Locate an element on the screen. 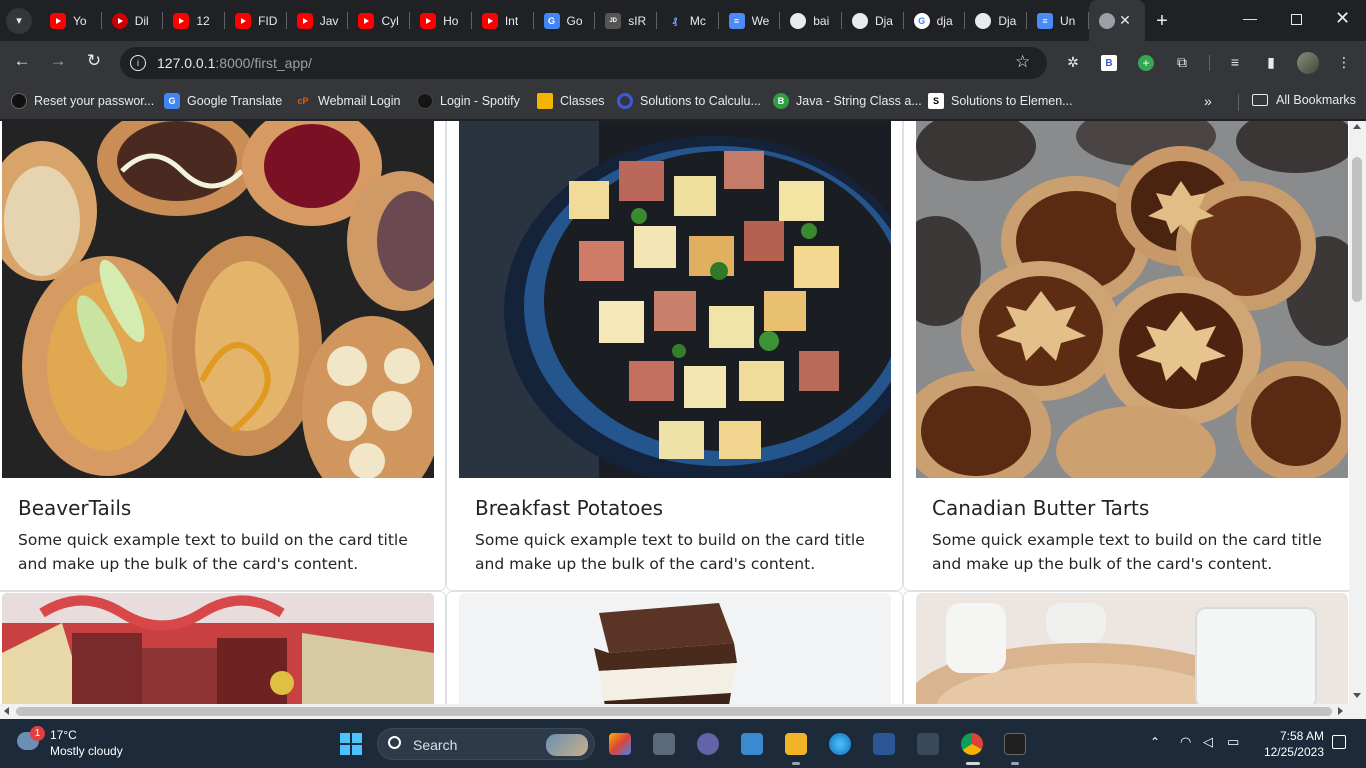 The width and height of the screenshot is (1366, 768). globe-icon is located at coordinates (1106, 20).